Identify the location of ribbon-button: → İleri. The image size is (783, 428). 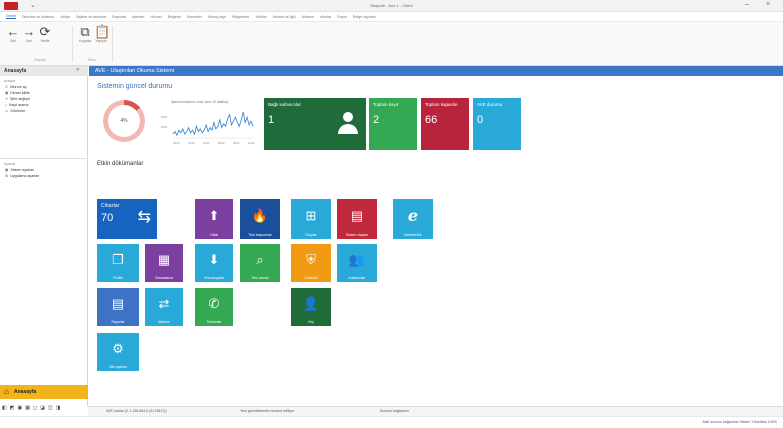
(29, 34).